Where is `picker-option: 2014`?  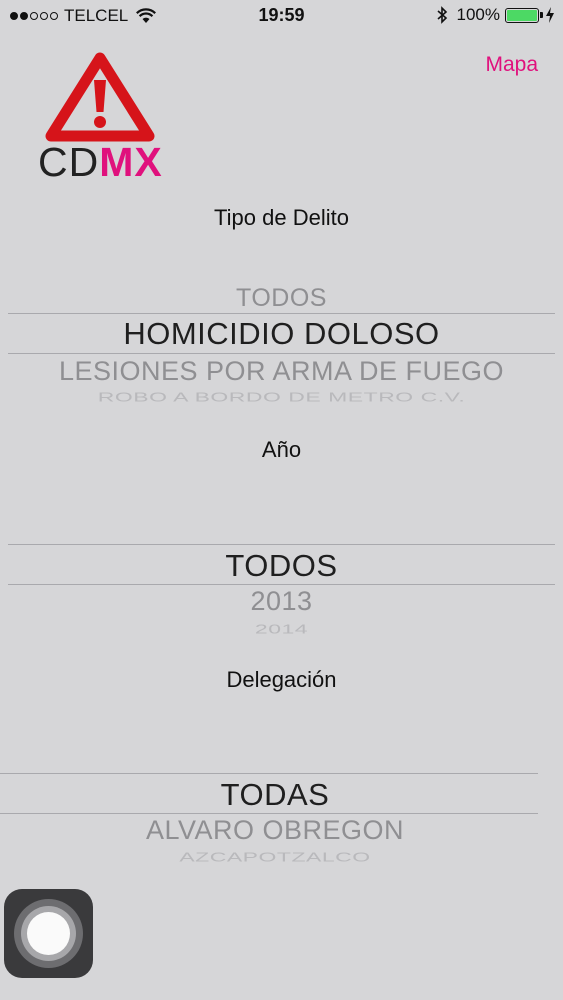 picker-option: 2014 is located at coordinates (281, 629).